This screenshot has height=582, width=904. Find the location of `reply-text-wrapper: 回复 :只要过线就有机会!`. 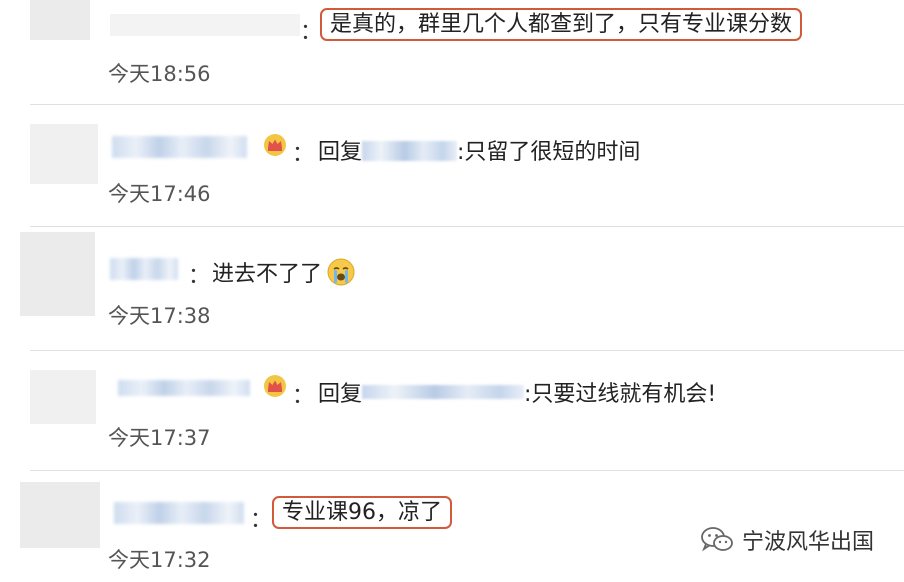

reply-text-wrapper: 回复 :只要过线就有机会! is located at coordinates (517, 392).